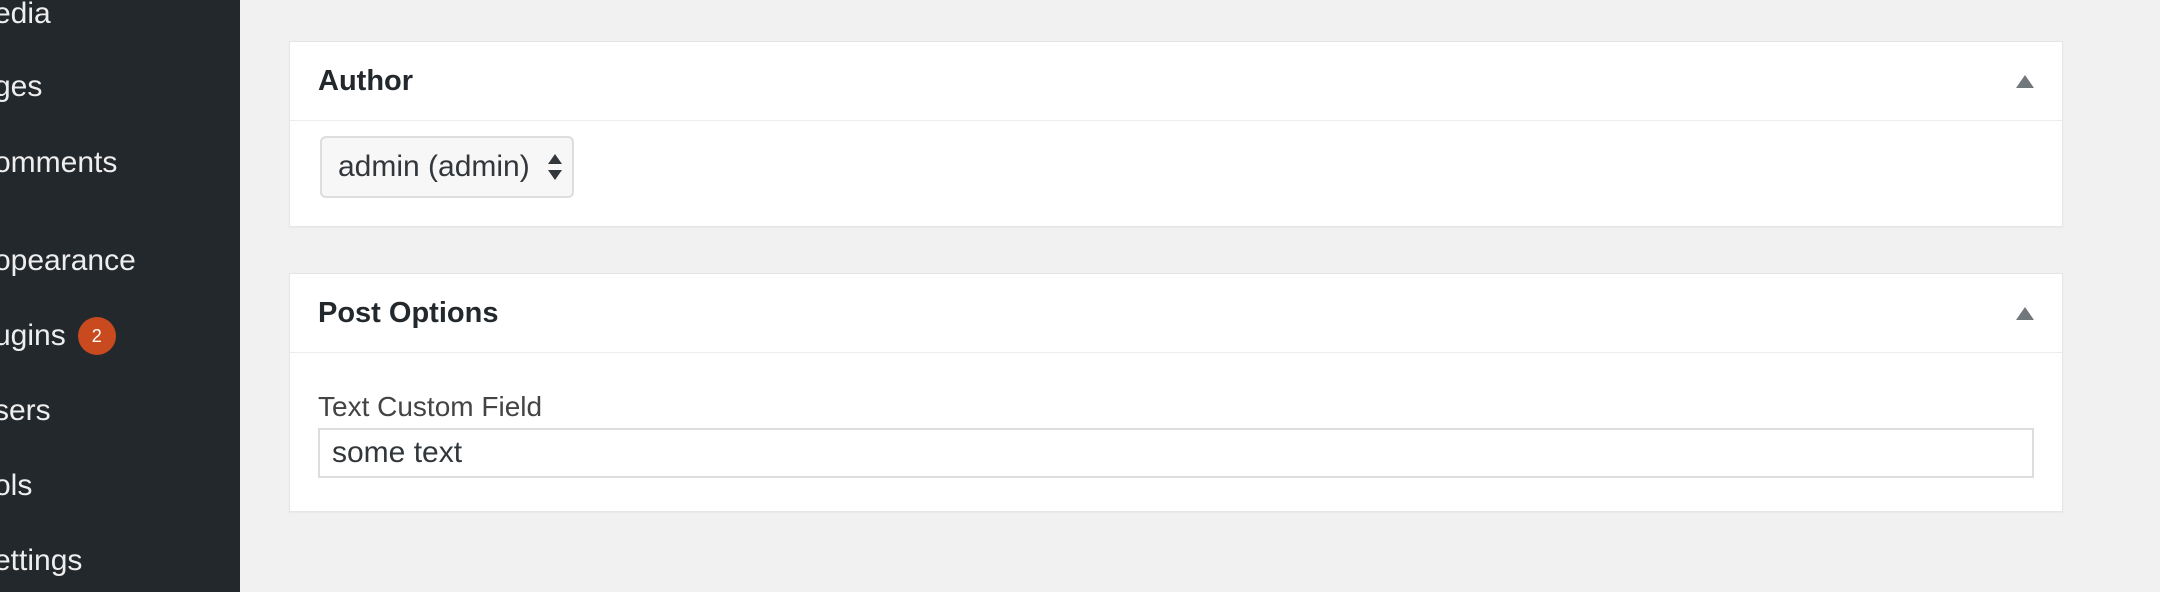 The height and width of the screenshot is (592, 2160). Describe the element at coordinates (25, 15) in the screenshot. I see `menu-item-label: edia` at that location.